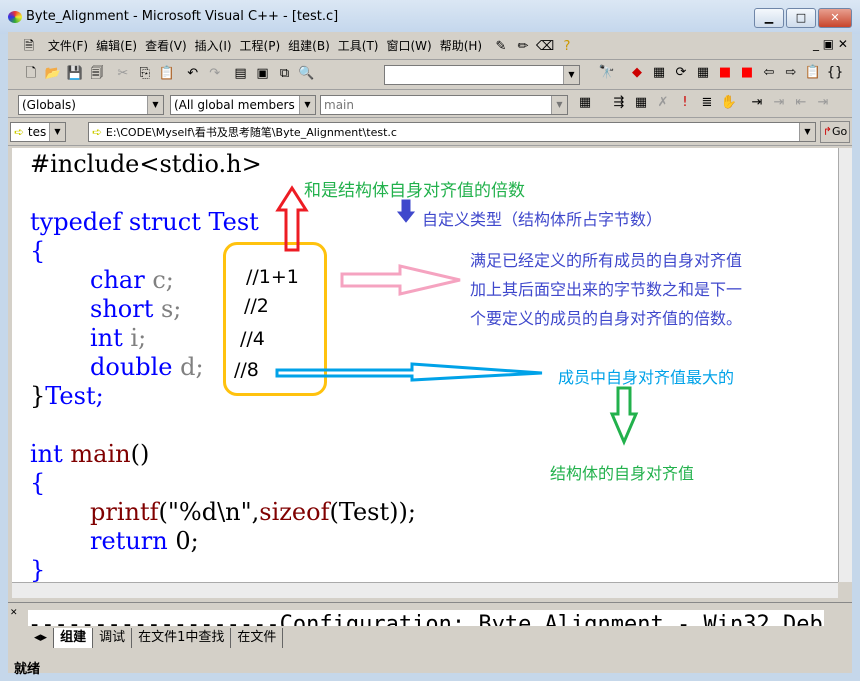 The image size is (860, 681). I want to click on minimize-button: ▁, so click(769, 18).